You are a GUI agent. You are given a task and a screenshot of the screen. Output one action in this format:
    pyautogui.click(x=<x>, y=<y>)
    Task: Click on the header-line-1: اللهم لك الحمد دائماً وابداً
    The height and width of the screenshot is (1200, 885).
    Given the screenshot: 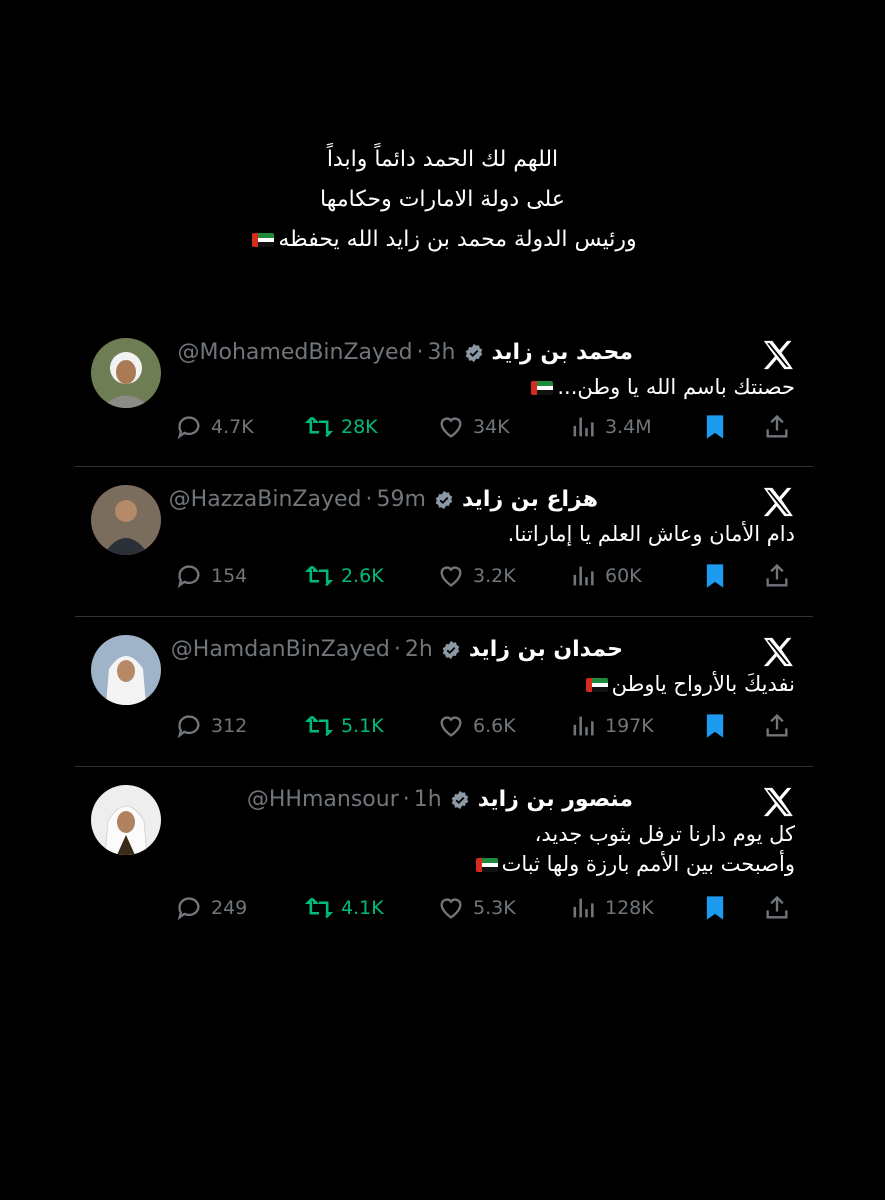 What is the action you would take?
    pyautogui.click(x=442, y=159)
    